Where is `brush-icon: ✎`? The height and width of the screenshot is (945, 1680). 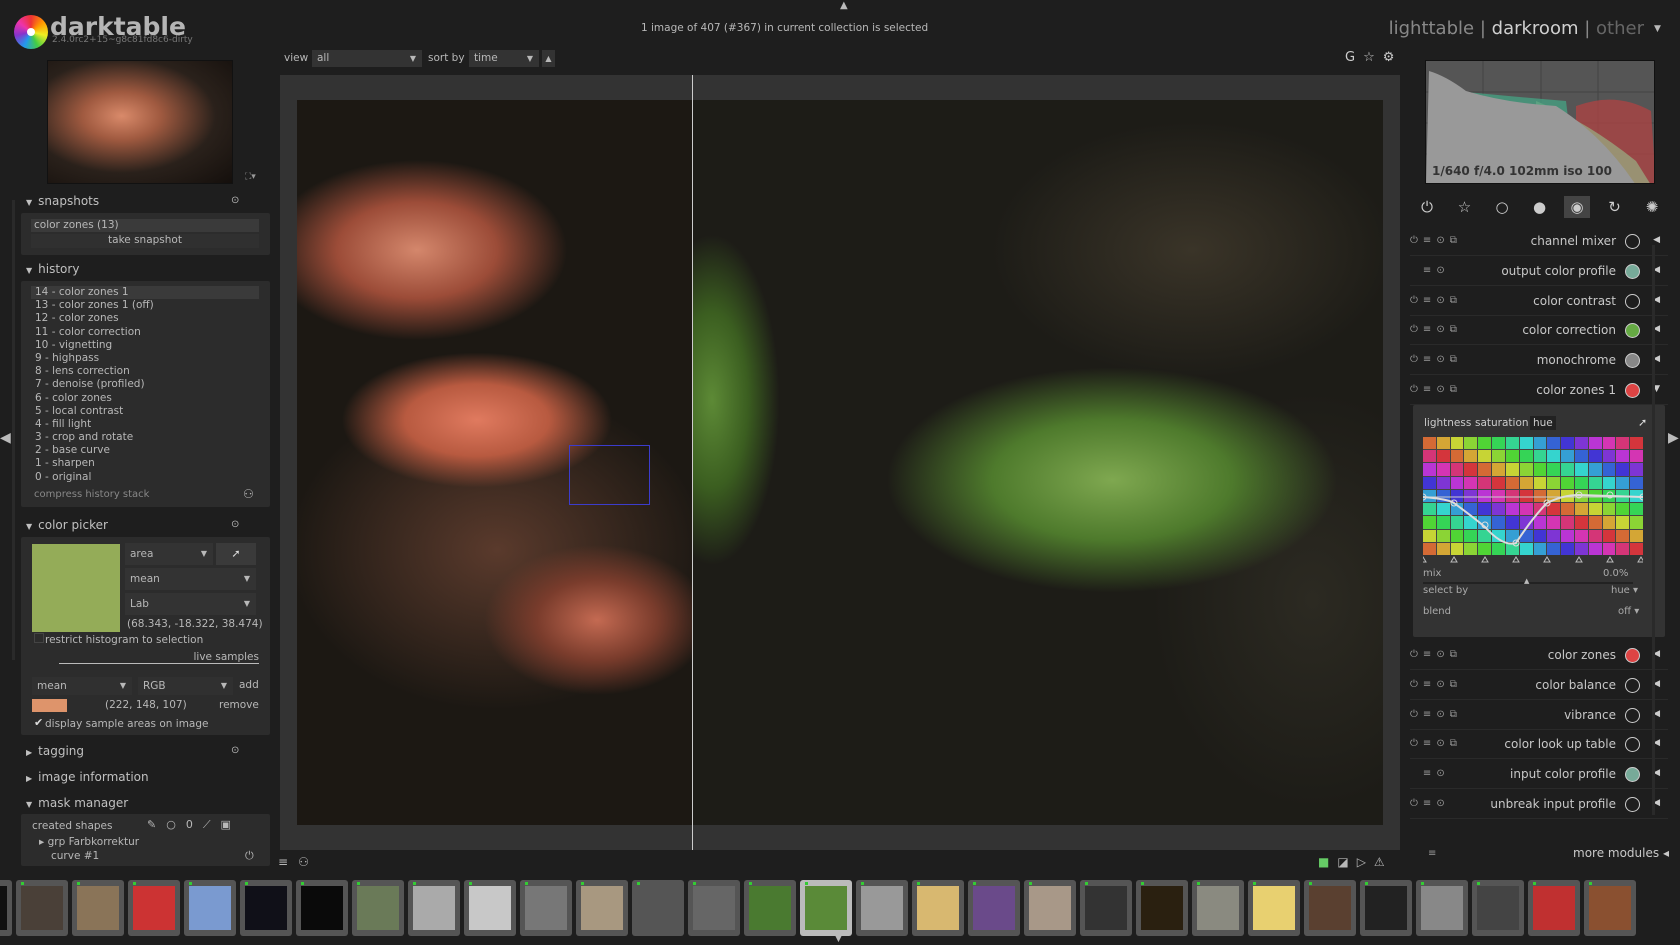 brush-icon: ✎ is located at coordinates (156, 824).